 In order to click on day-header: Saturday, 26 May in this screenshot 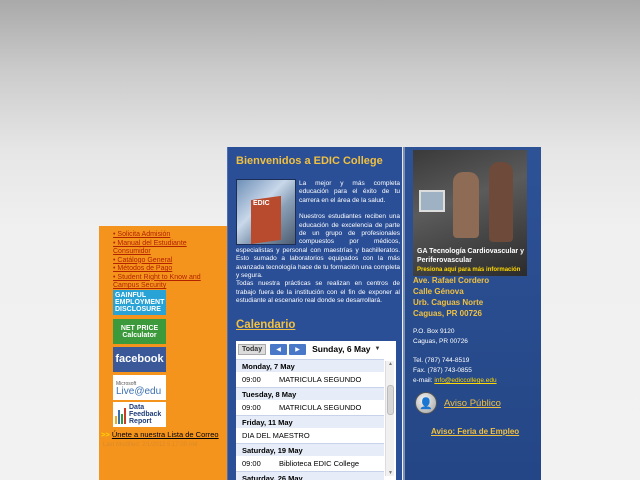, I will do `click(310, 475)`.